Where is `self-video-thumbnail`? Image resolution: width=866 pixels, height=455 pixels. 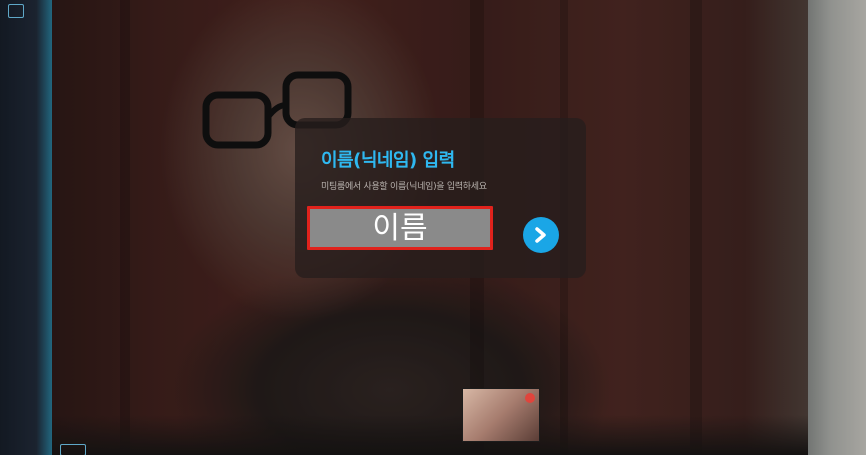 self-video-thumbnail is located at coordinates (501, 415).